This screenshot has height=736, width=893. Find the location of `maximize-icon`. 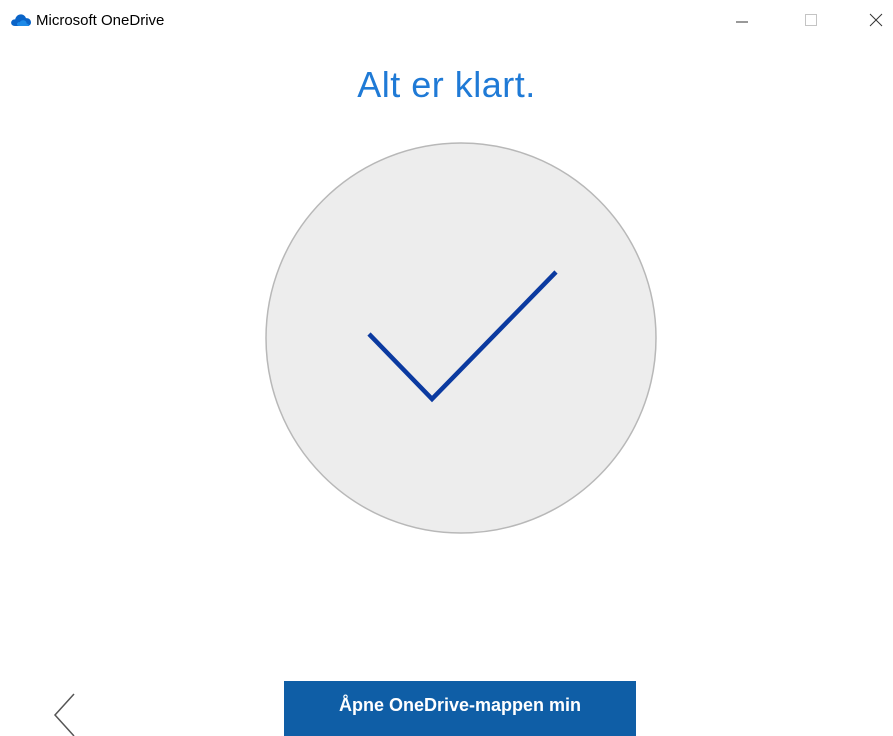

maximize-icon is located at coordinates (811, 22).